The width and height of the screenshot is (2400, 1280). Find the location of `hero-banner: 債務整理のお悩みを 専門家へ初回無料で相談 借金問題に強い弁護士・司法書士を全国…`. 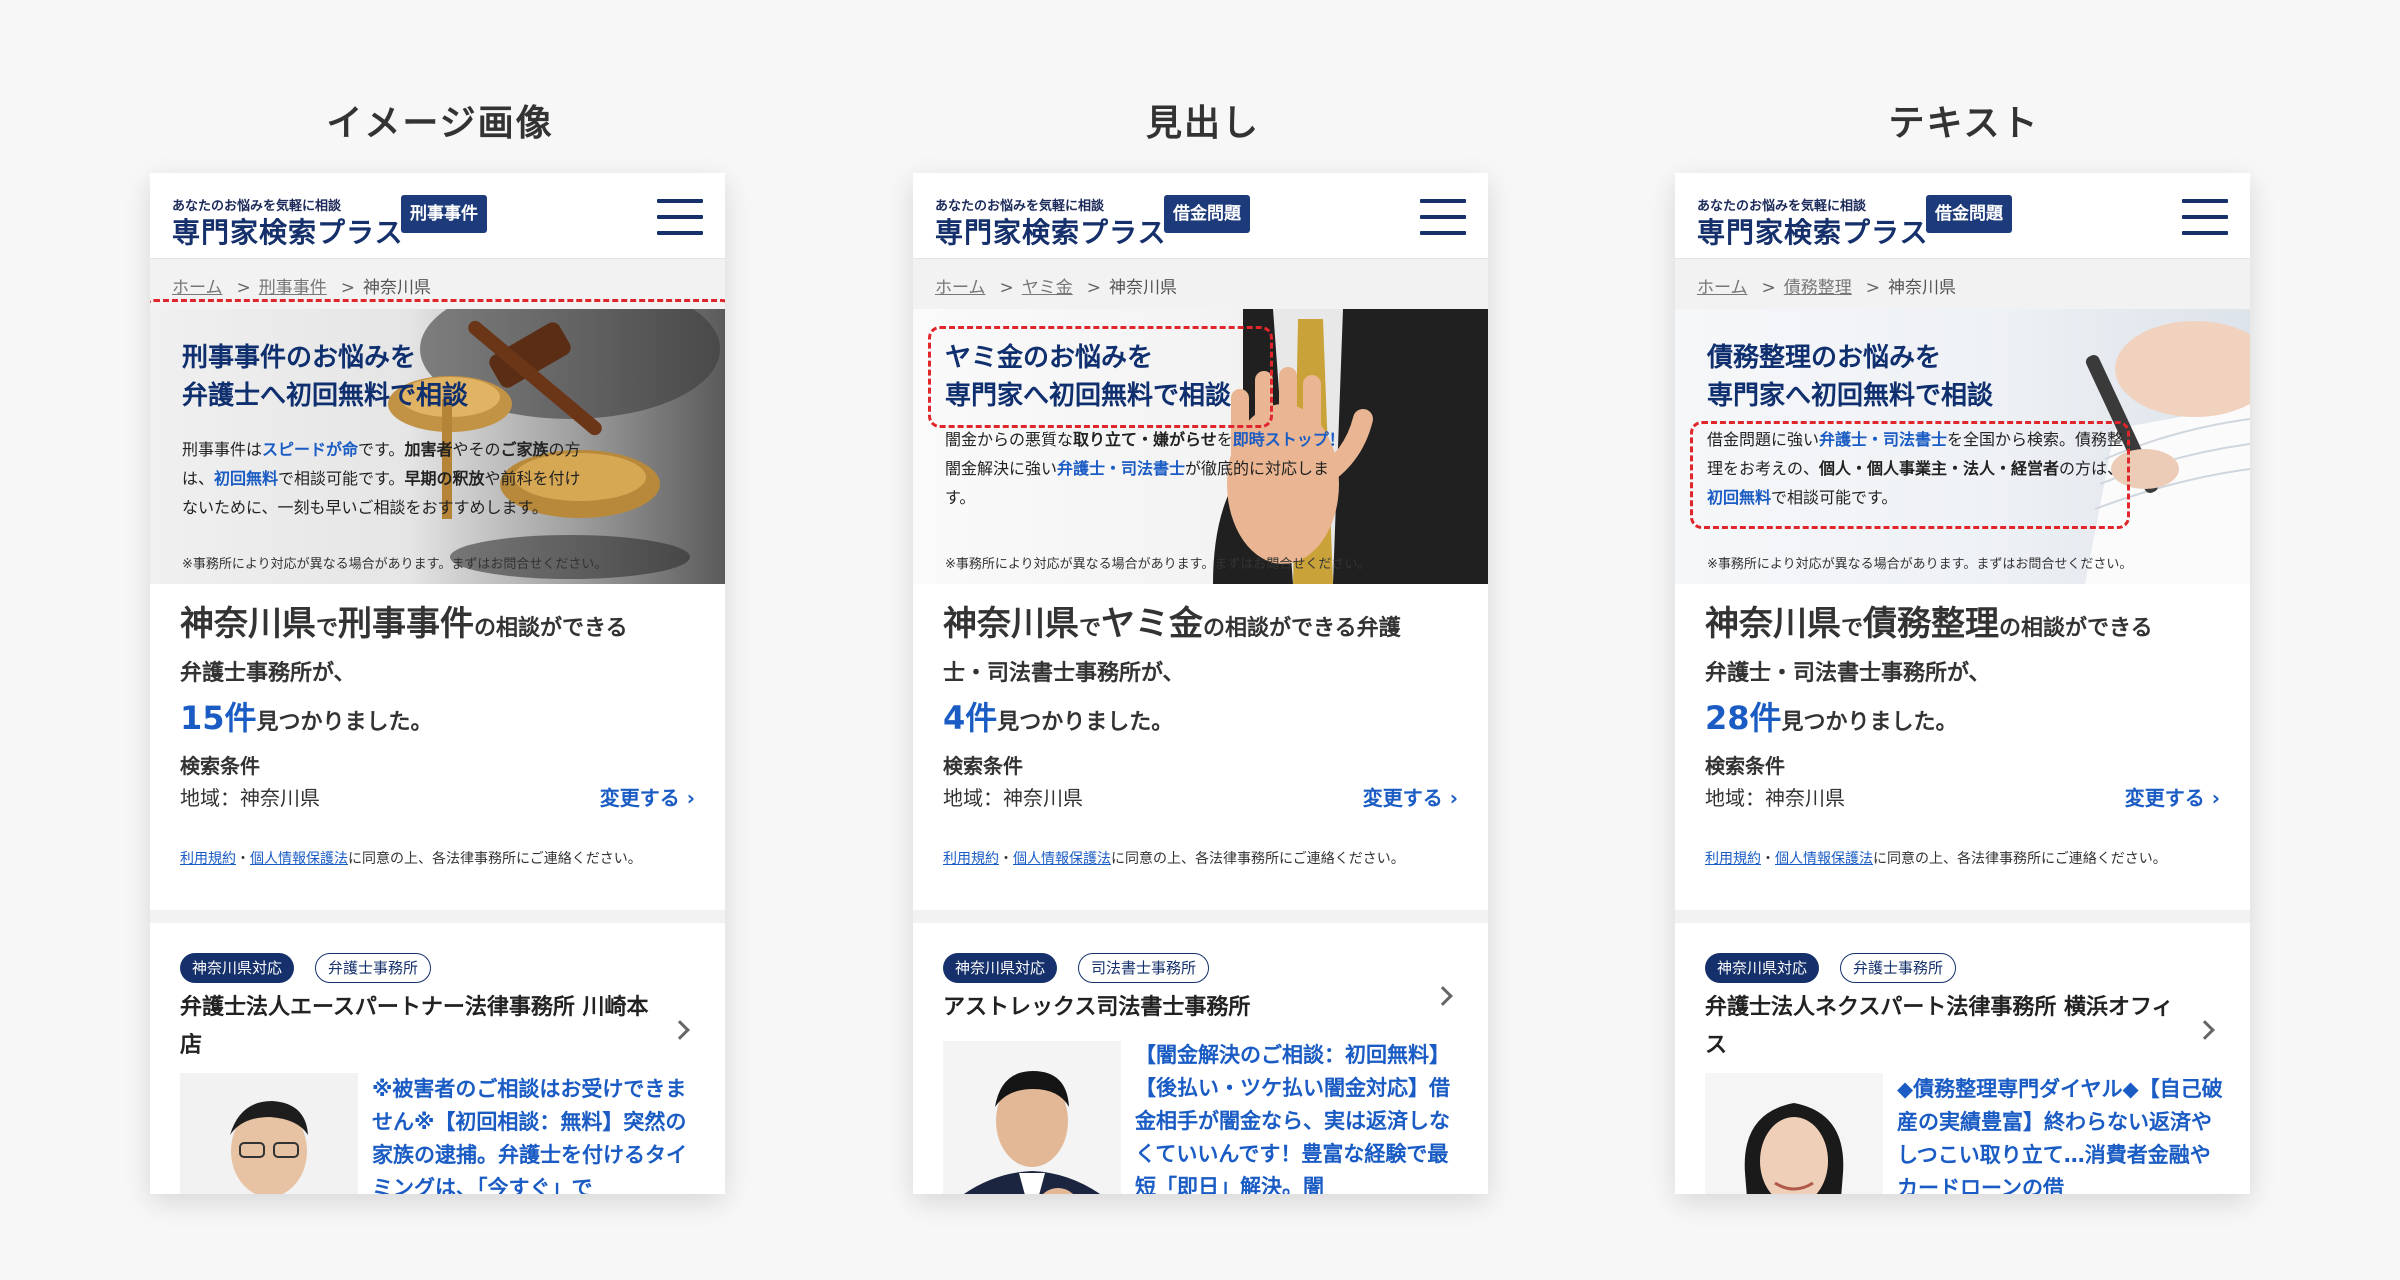

hero-banner: 債務整理のお悩みを 専門家へ初回無料で相談 借金問題に強い弁護士・司法書士を全国… is located at coordinates (1962, 446).